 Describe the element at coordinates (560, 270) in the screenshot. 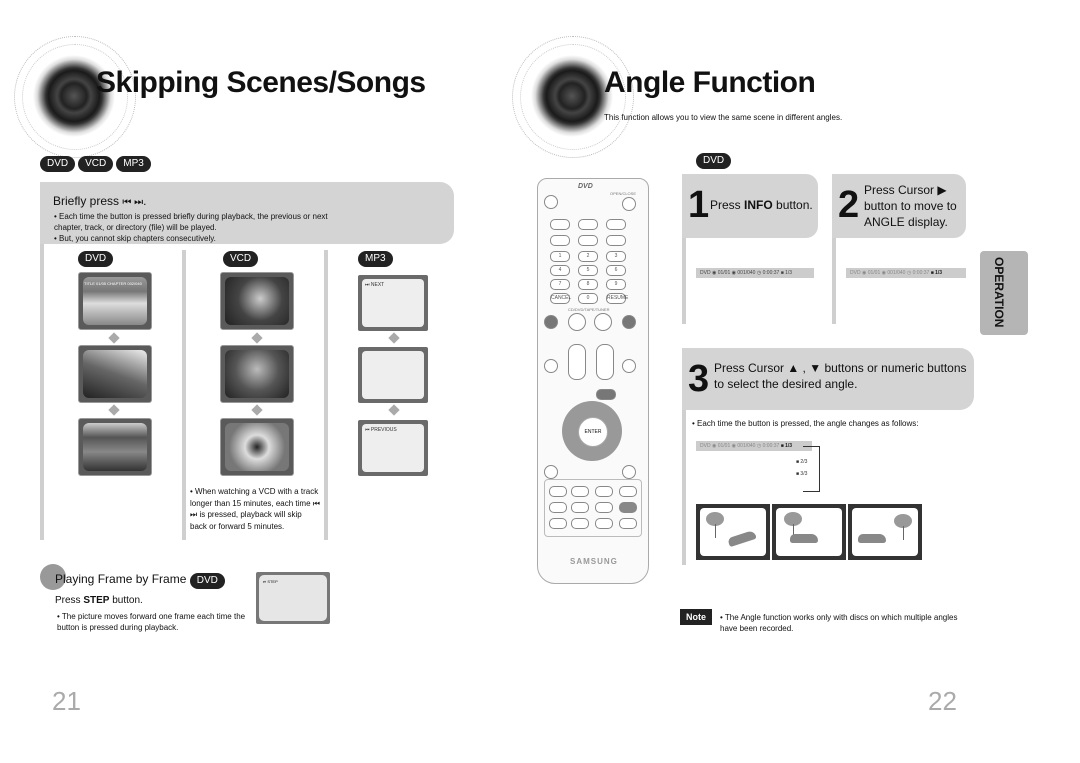

I see `num-4-button: 4` at that location.